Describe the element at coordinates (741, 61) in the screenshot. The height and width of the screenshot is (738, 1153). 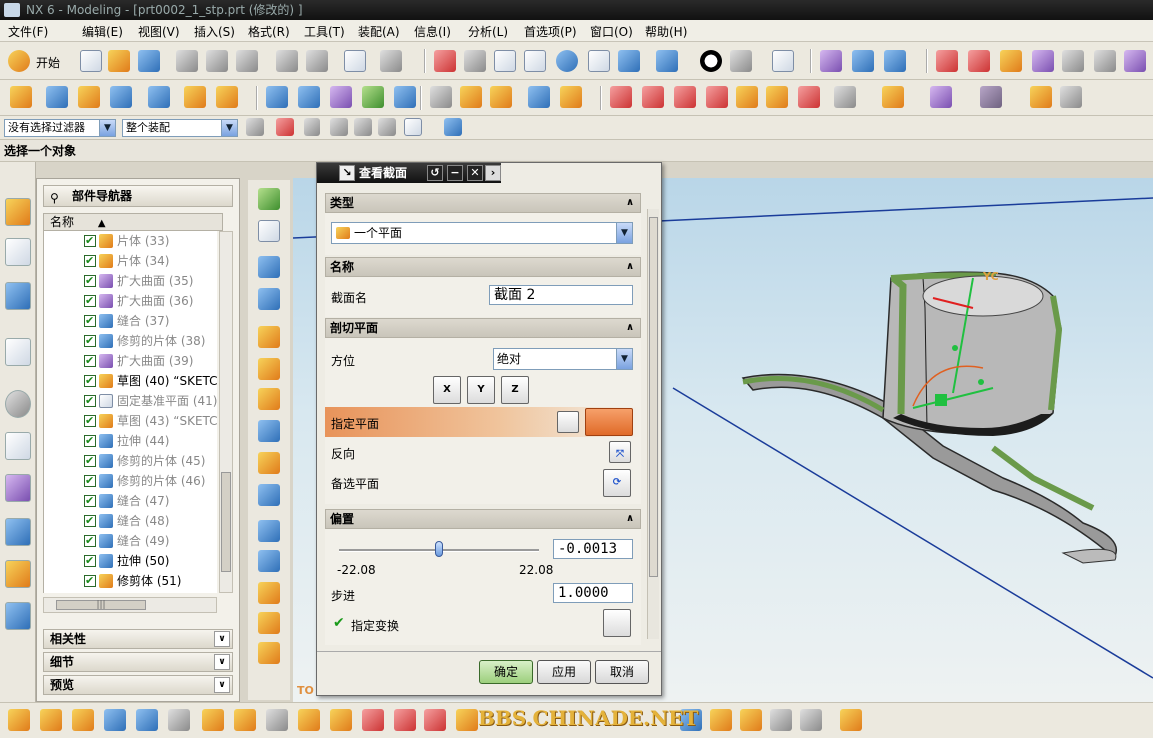
I see `render-style-icon` at that location.